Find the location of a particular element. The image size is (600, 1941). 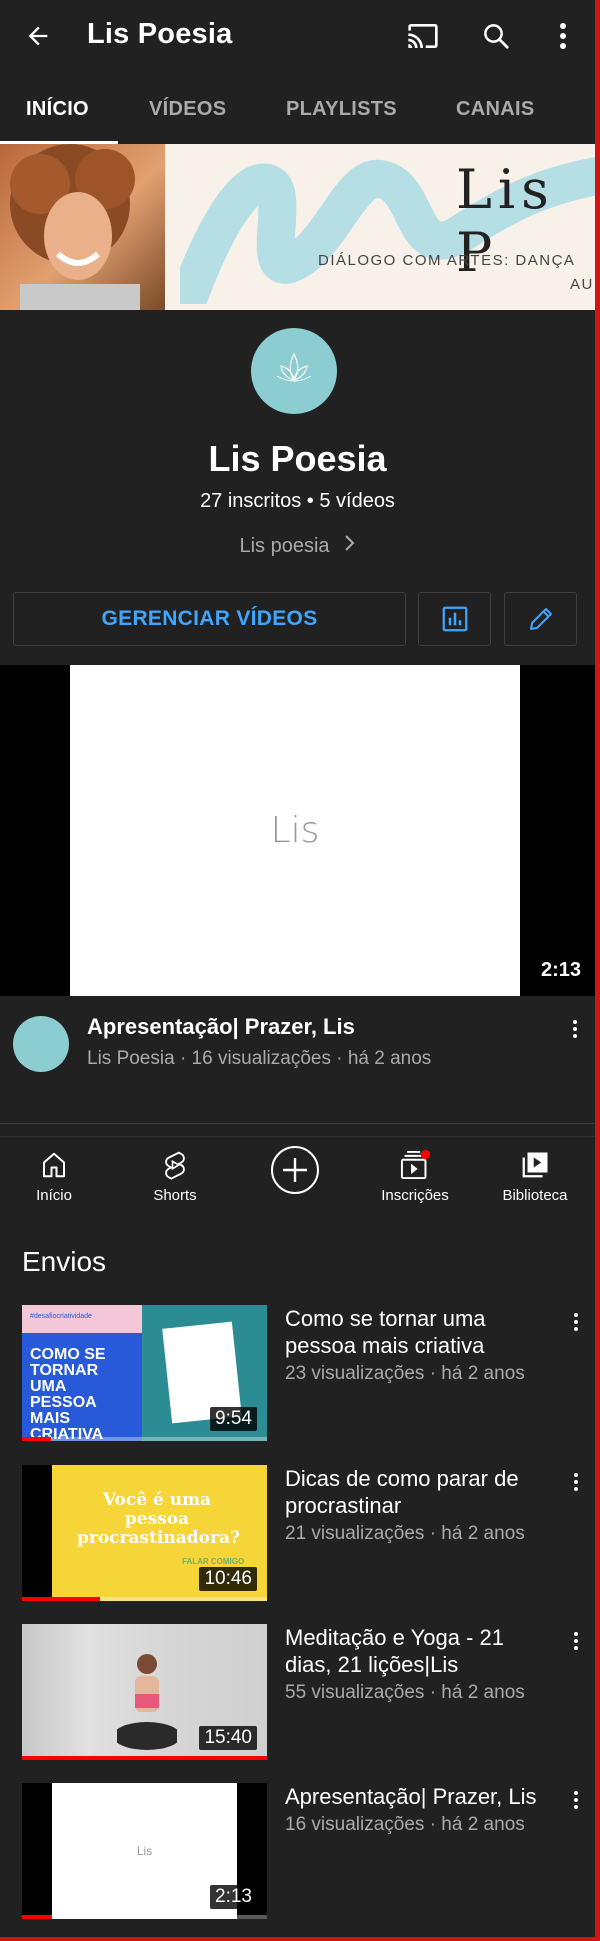

video-duration: 15:40 is located at coordinates (228, 1738).